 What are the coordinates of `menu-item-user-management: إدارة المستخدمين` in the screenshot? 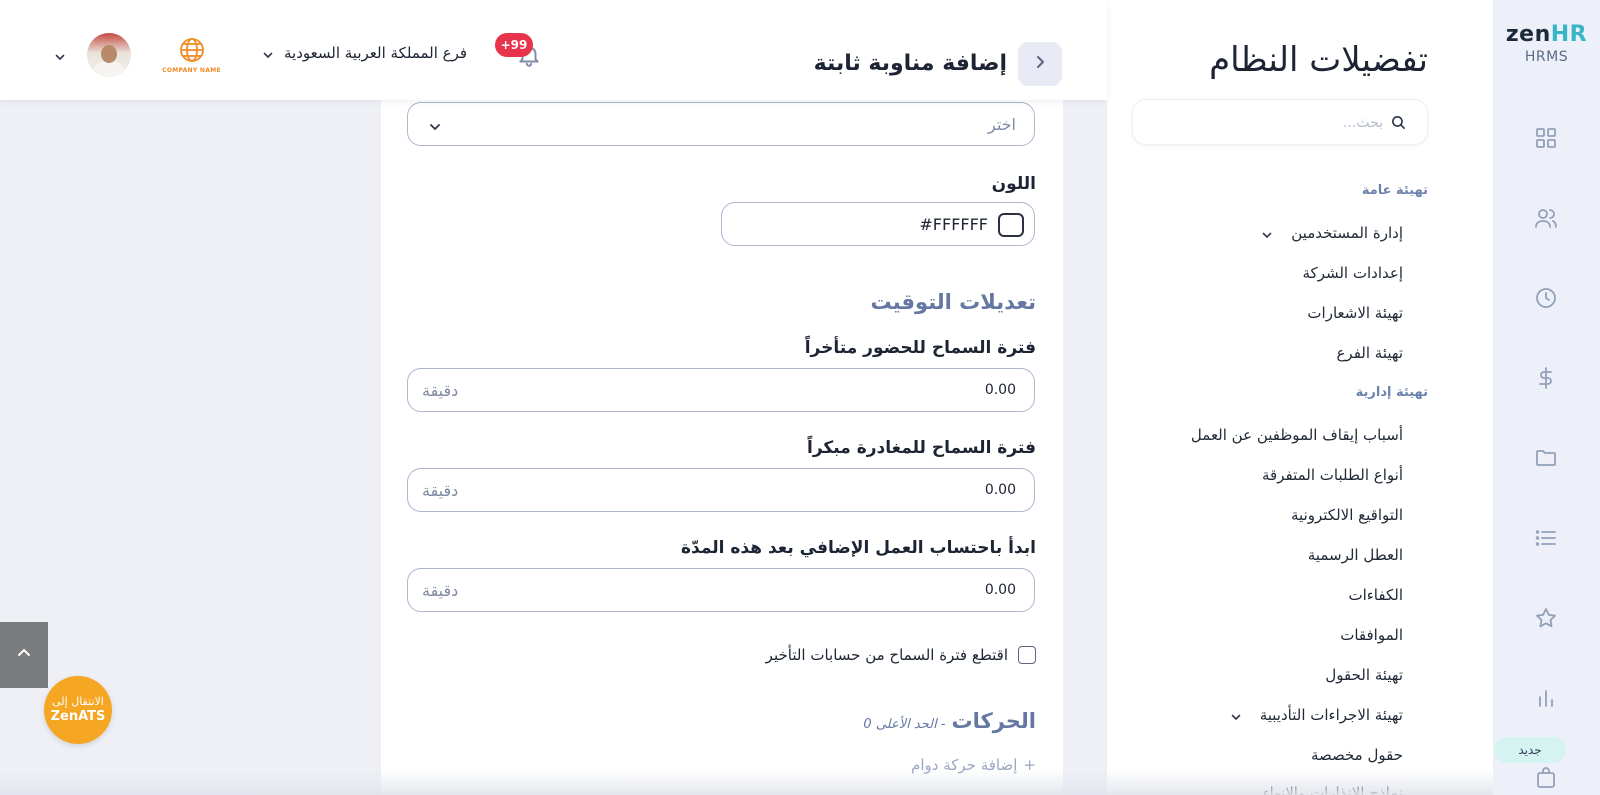 It's located at (1332, 233).